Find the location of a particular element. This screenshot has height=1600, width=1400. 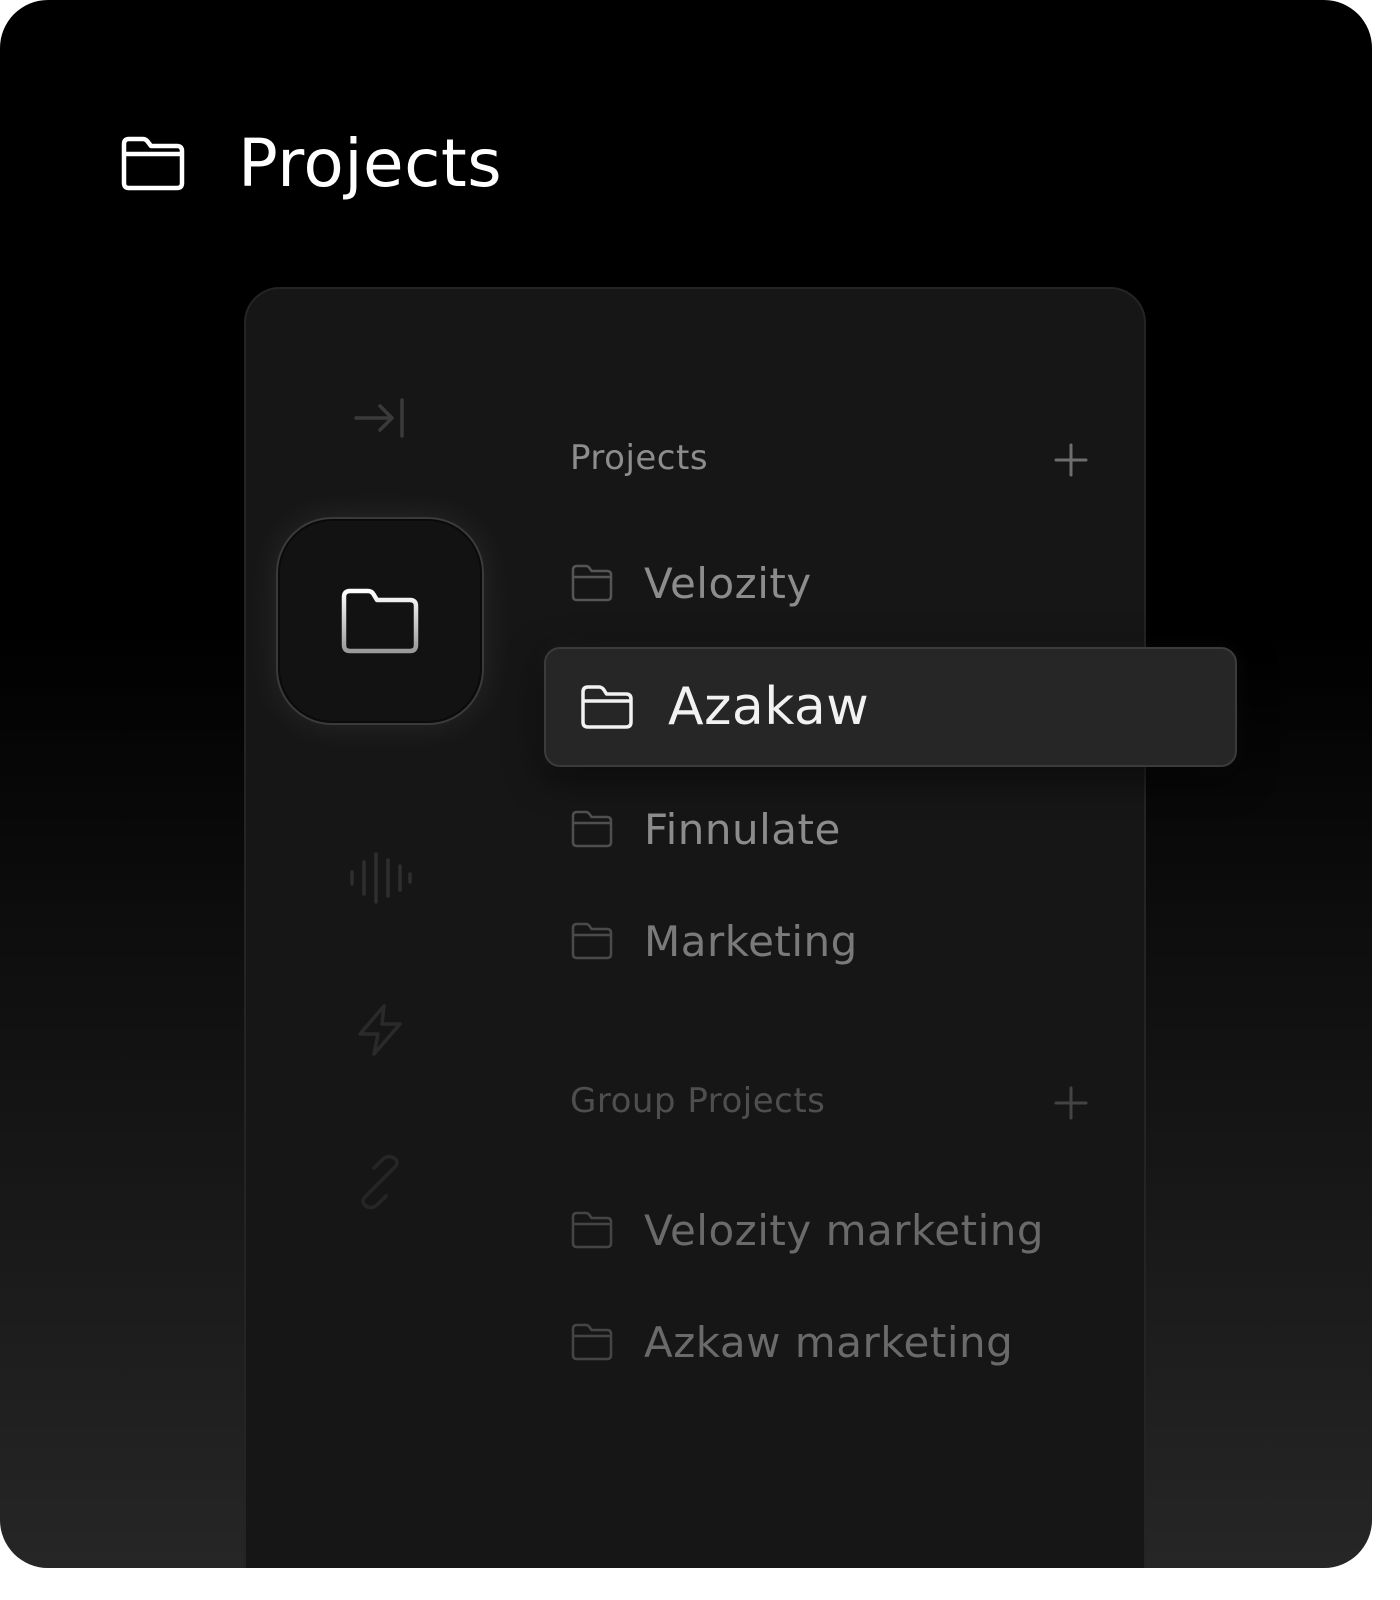

project-item-marketing: Marketing is located at coordinates (714, 941).